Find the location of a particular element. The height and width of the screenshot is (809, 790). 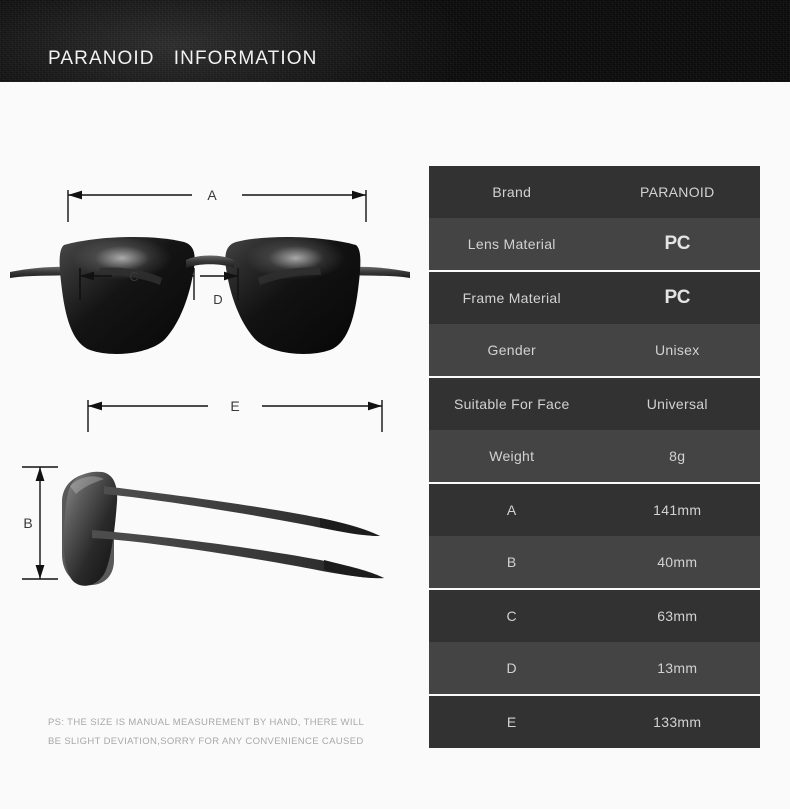

lens-right is located at coordinates (293, 295).